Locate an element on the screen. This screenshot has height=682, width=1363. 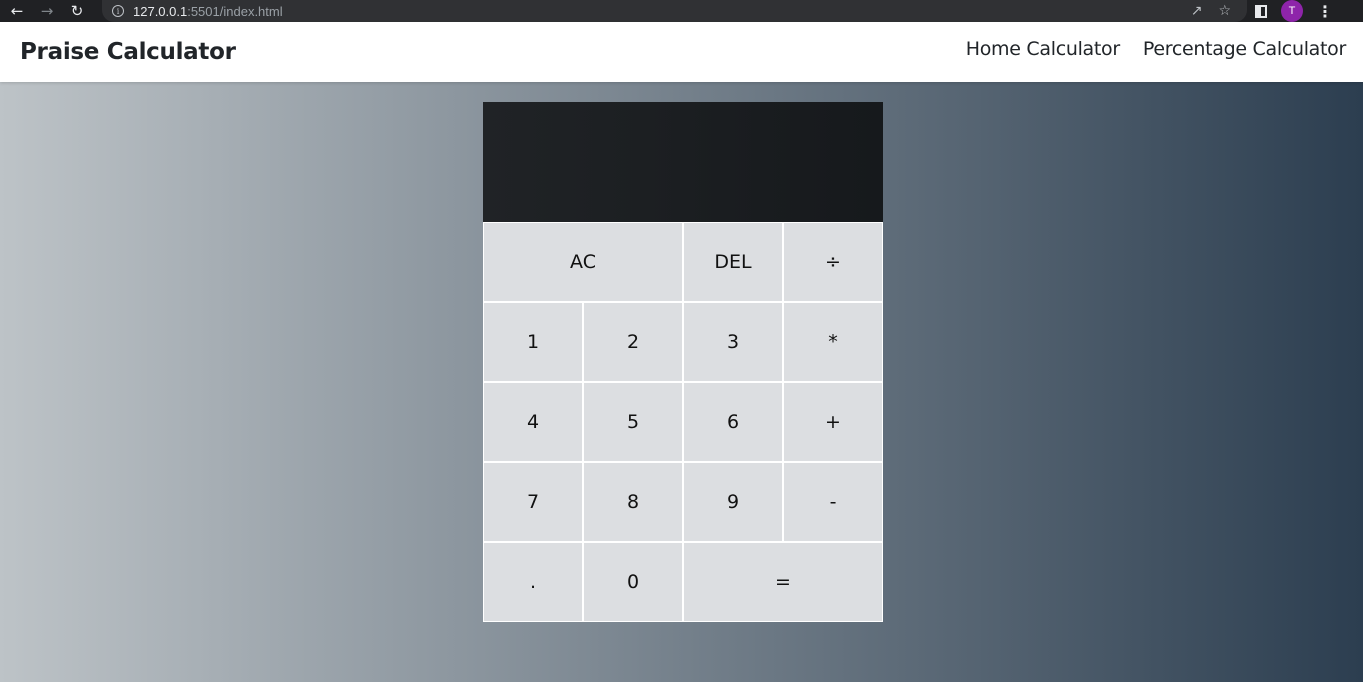
reload-icon: ↻ is located at coordinates (77, 11).